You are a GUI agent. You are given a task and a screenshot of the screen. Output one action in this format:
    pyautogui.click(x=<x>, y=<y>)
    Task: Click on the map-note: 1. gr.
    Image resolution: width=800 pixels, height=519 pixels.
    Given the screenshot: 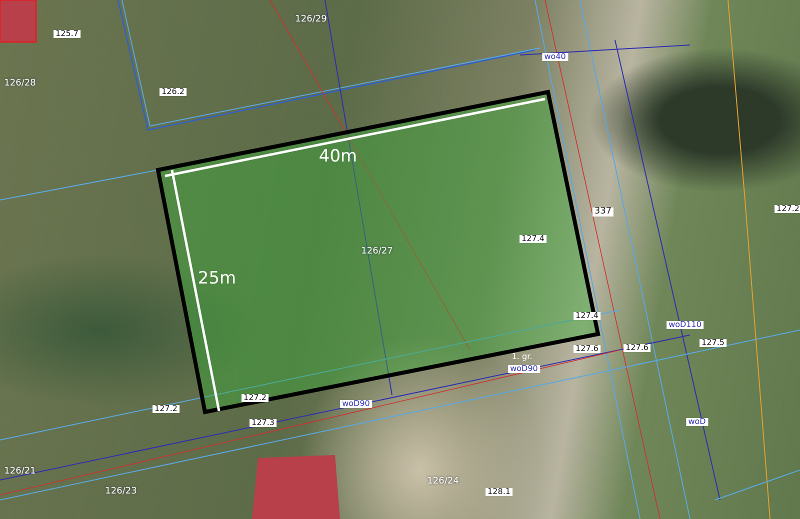 What is the action you would take?
    pyautogui.click(x=522, y=357)
    